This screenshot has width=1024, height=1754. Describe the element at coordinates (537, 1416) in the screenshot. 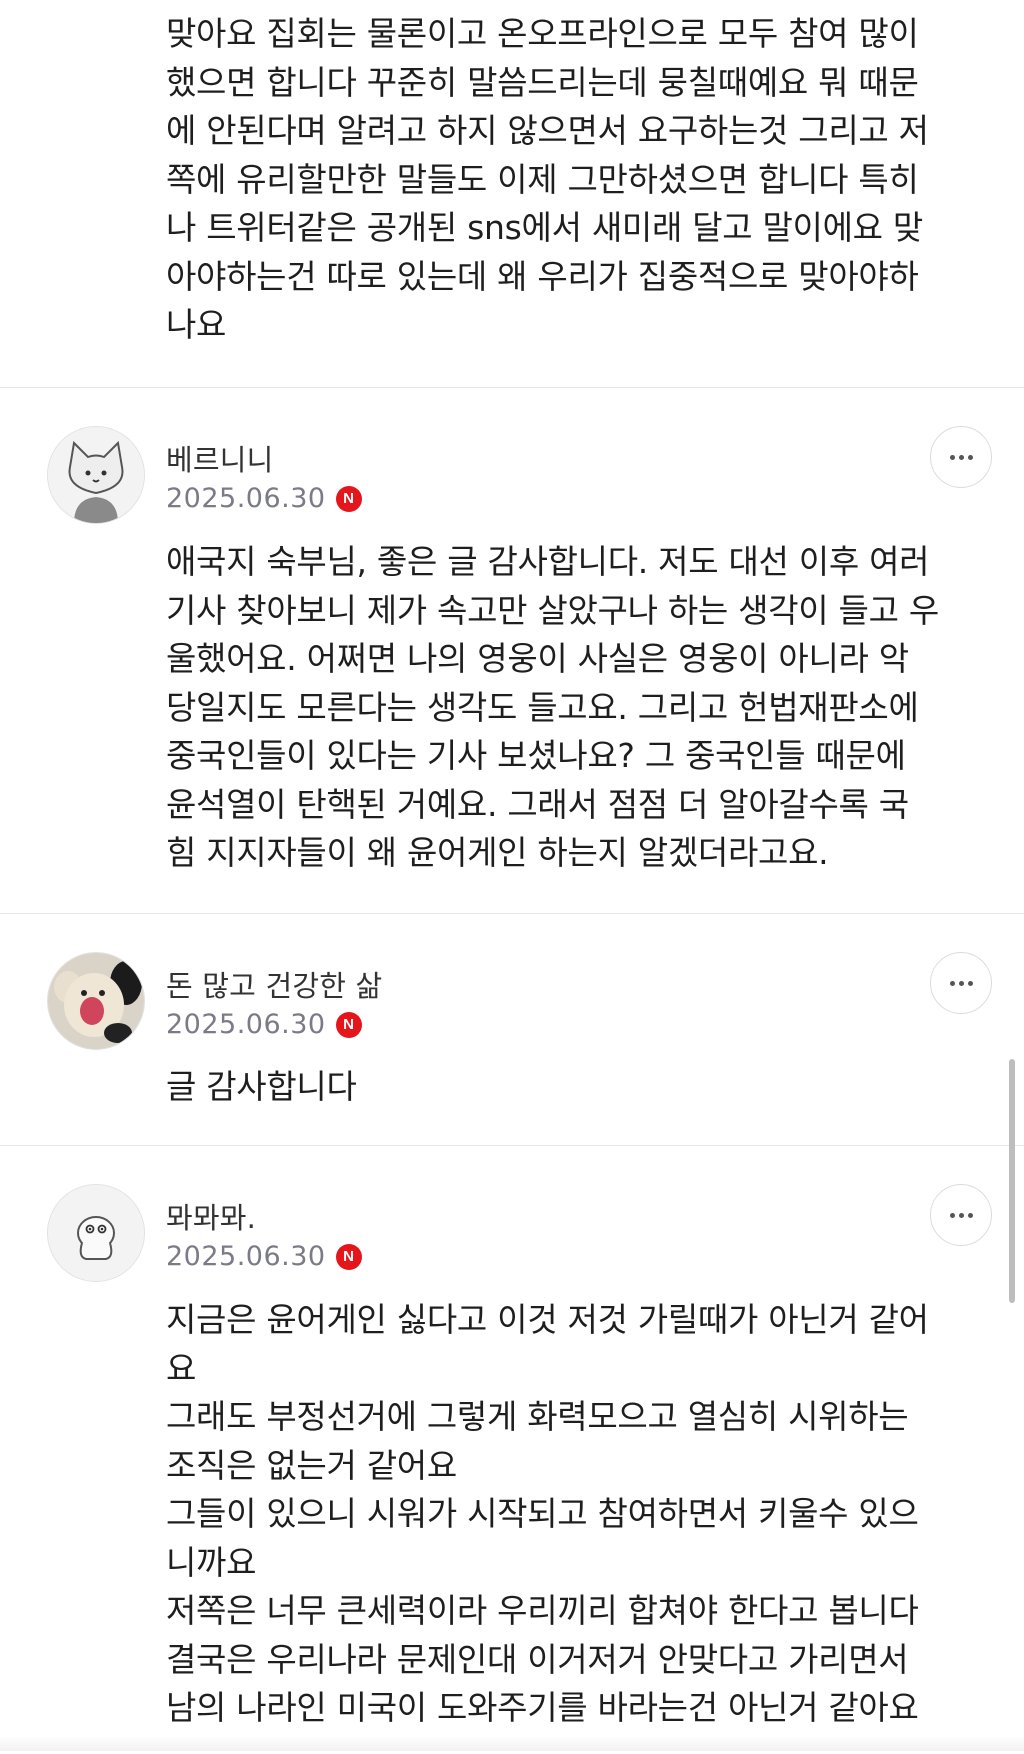

I see `comment-line: 그래도 부정선거에 그렇게 화력모으고 열심히 시위하는` at that location.